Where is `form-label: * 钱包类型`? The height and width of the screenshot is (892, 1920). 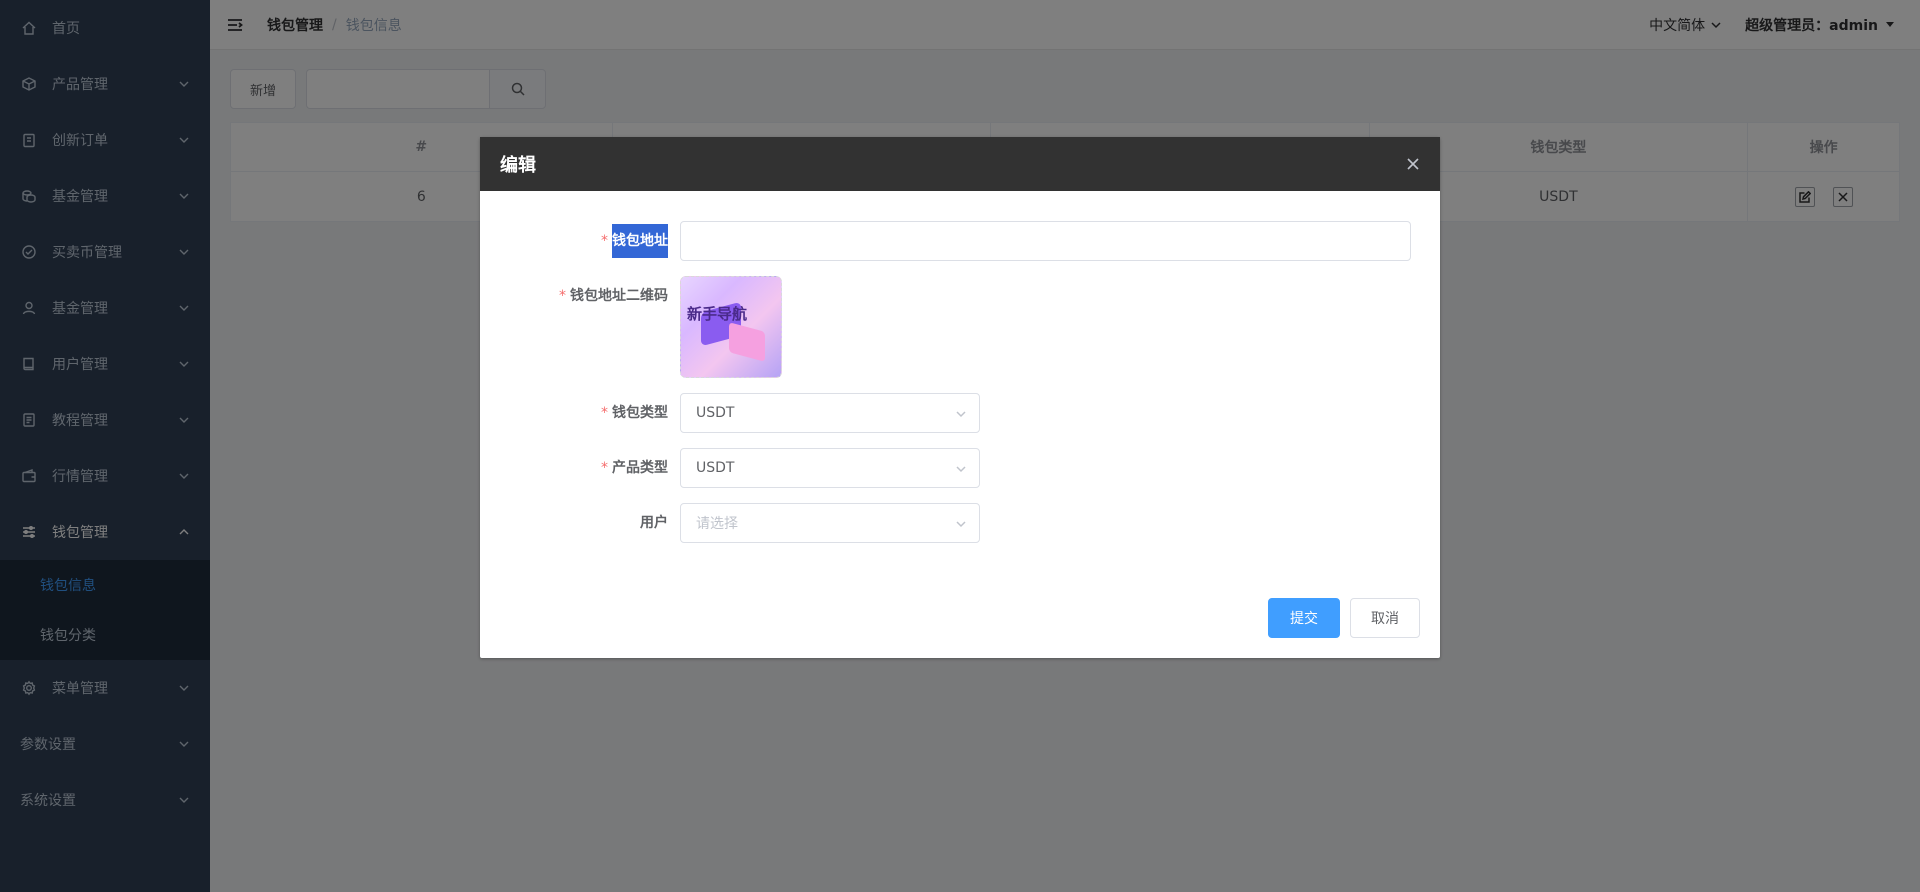 form-label: * 钱包类型 is located at coordinates (590, 413).